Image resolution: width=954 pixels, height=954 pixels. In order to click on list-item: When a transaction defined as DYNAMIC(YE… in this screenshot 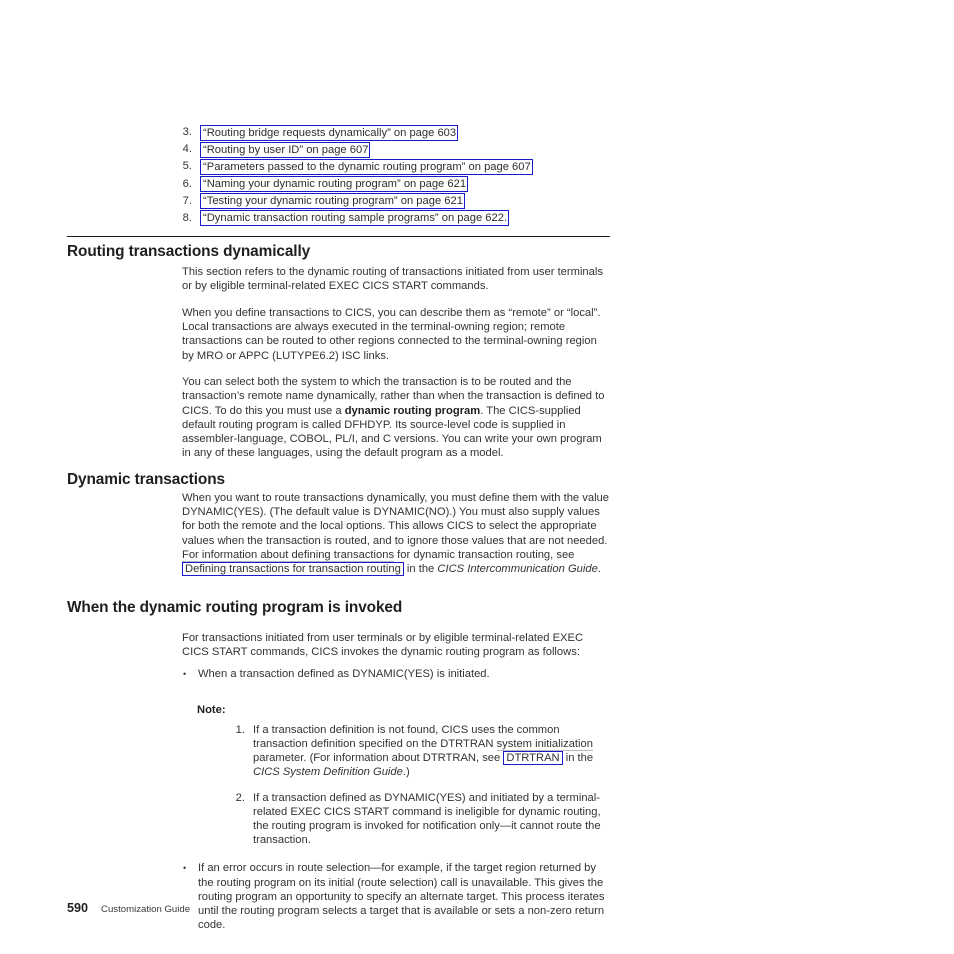, I will do `click(396, 674)`.